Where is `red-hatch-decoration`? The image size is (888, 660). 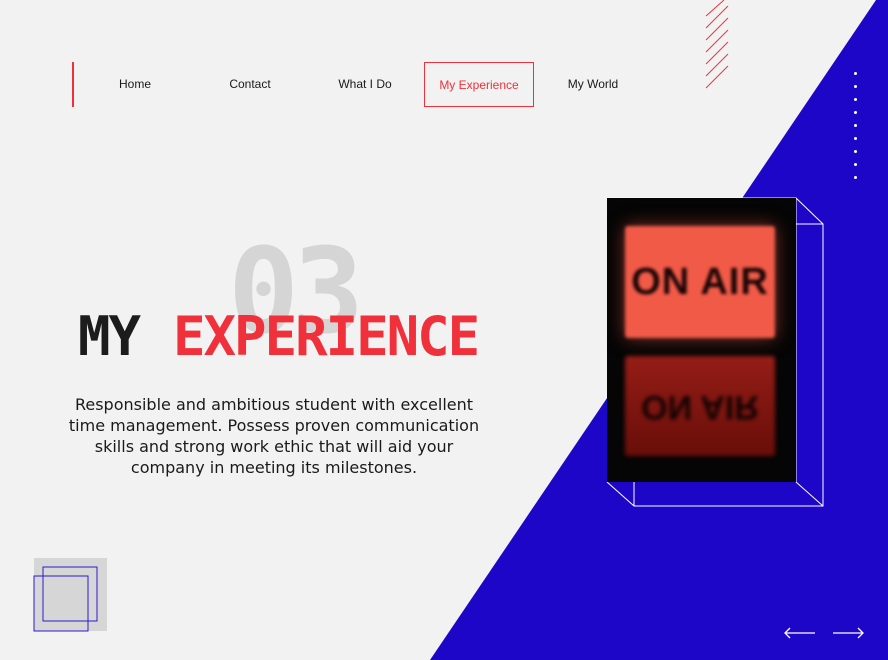
red-hatch-decoration is located at coordinates (717, 44).